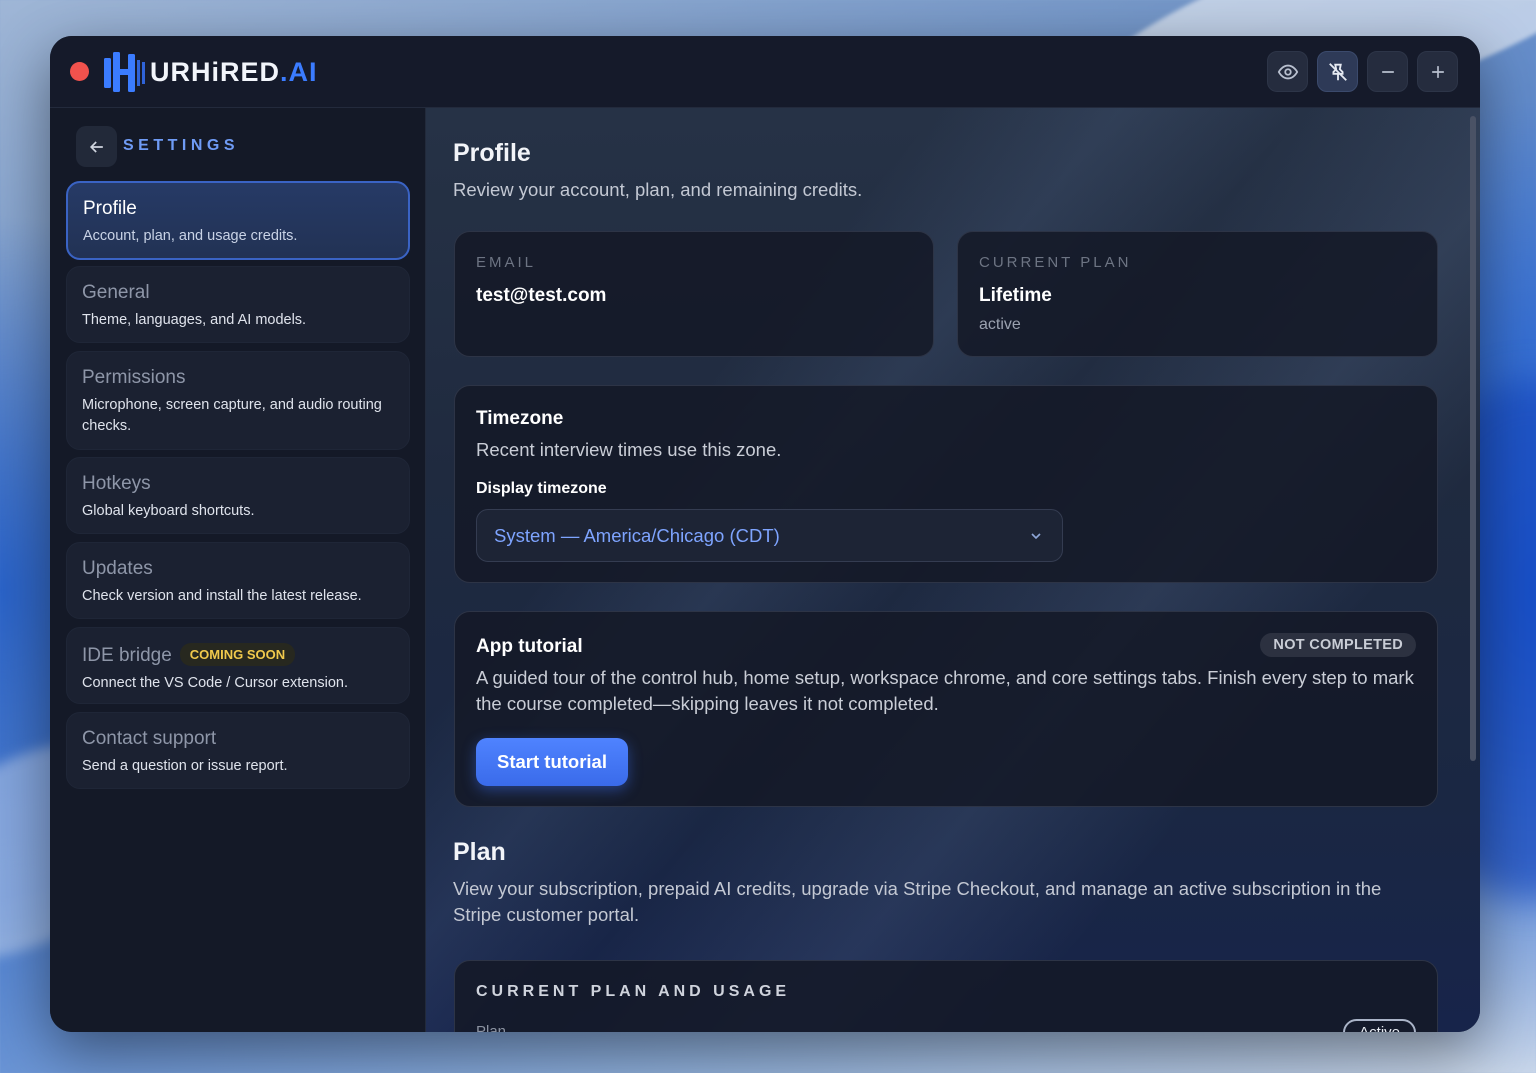 The width and height of the screenshot is (1536, 1073). I want to click on plan-usage-title: CURRENT PLAN AND USAGE, so click(633, 991).